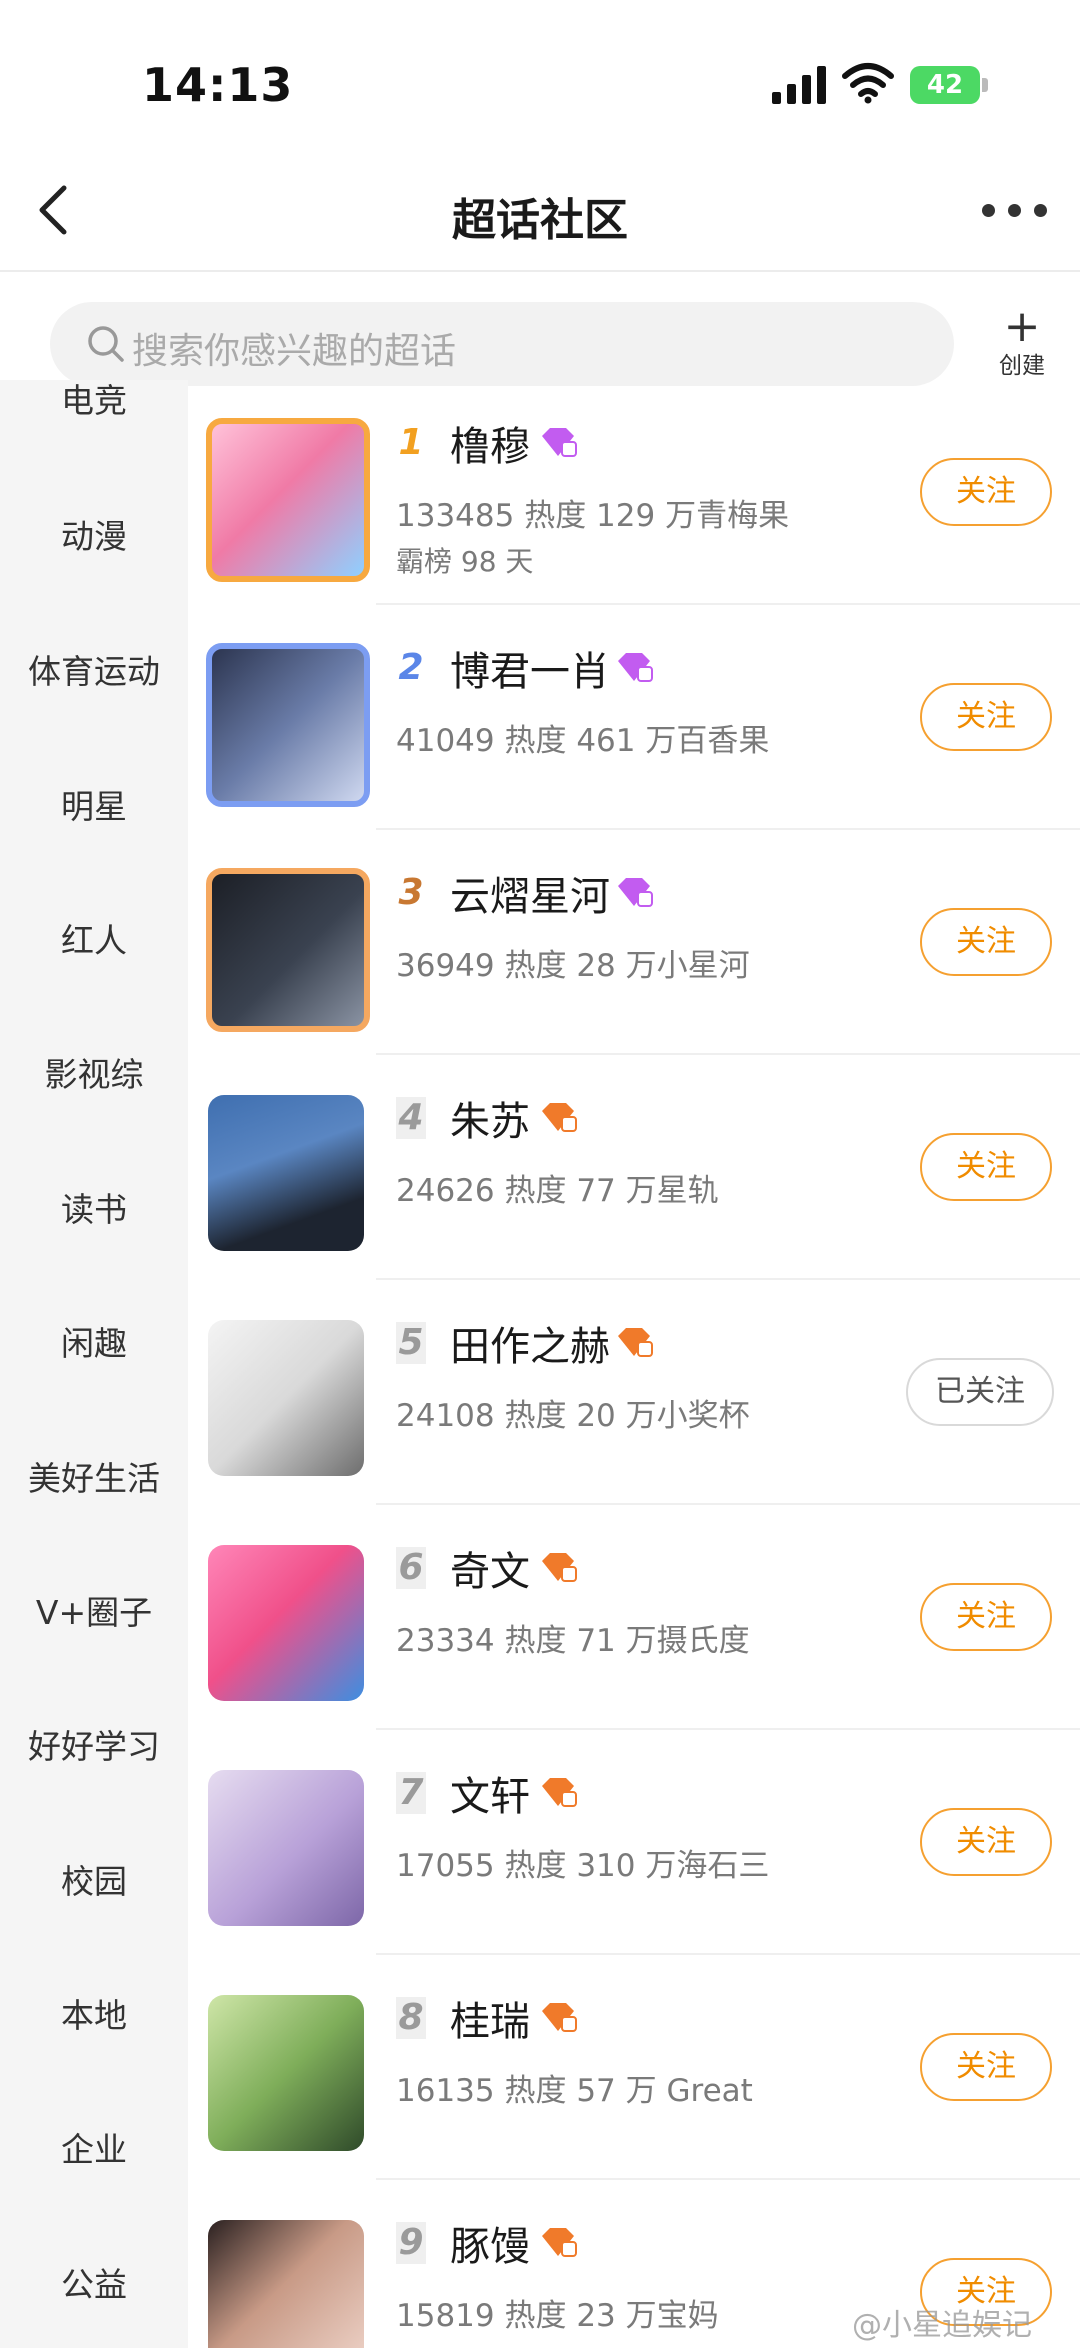  I want to click on rank-number: 2, so click(411, 667).